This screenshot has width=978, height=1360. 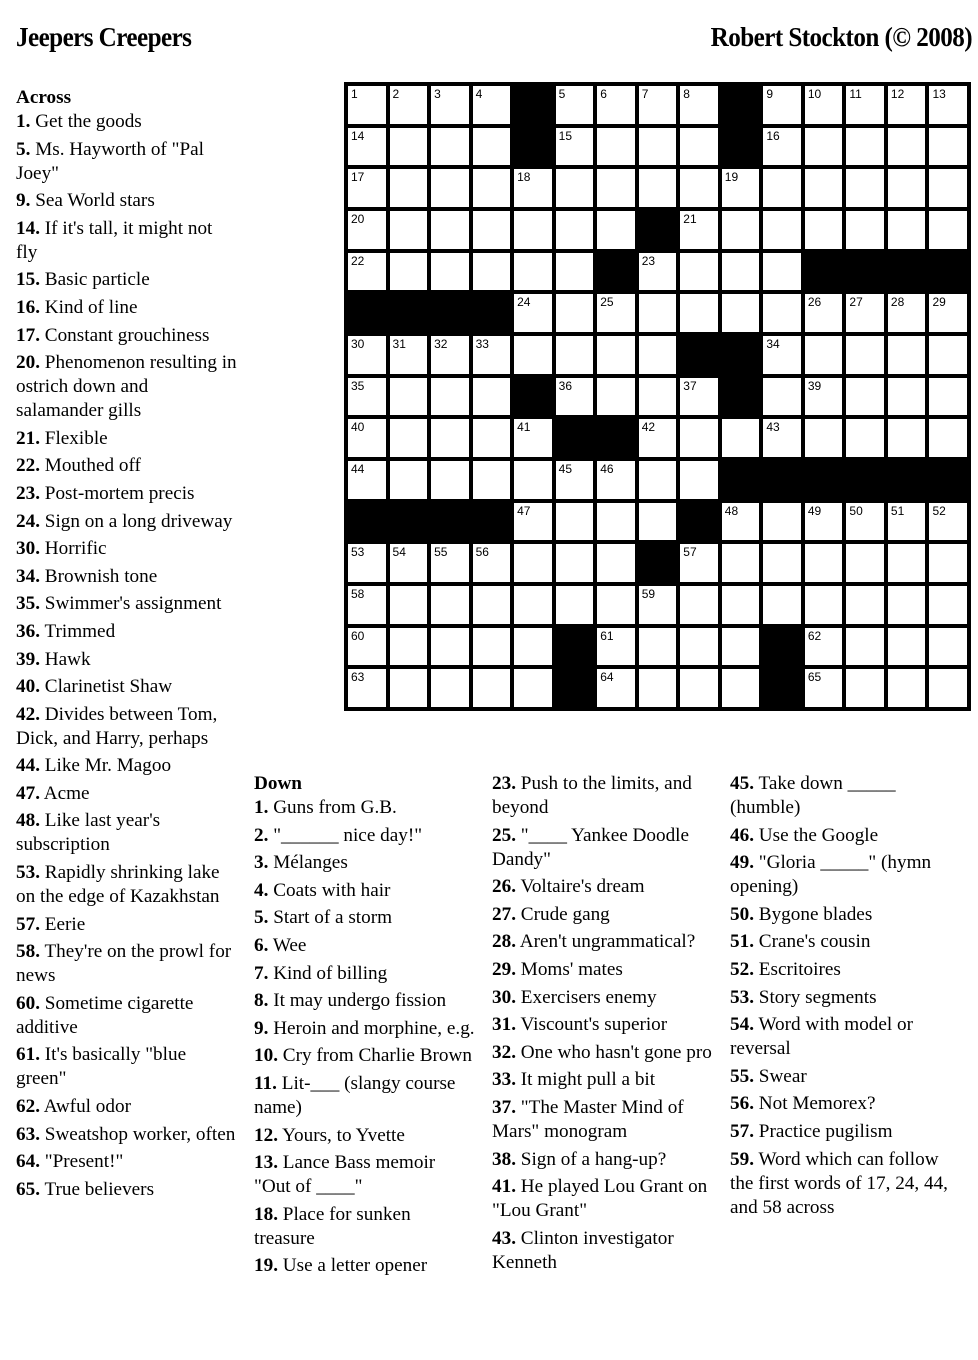 What do you see at coordinates (865, 105) in the screenshot?
I see `grid-cell: 11` at bounding box center [865, 105].